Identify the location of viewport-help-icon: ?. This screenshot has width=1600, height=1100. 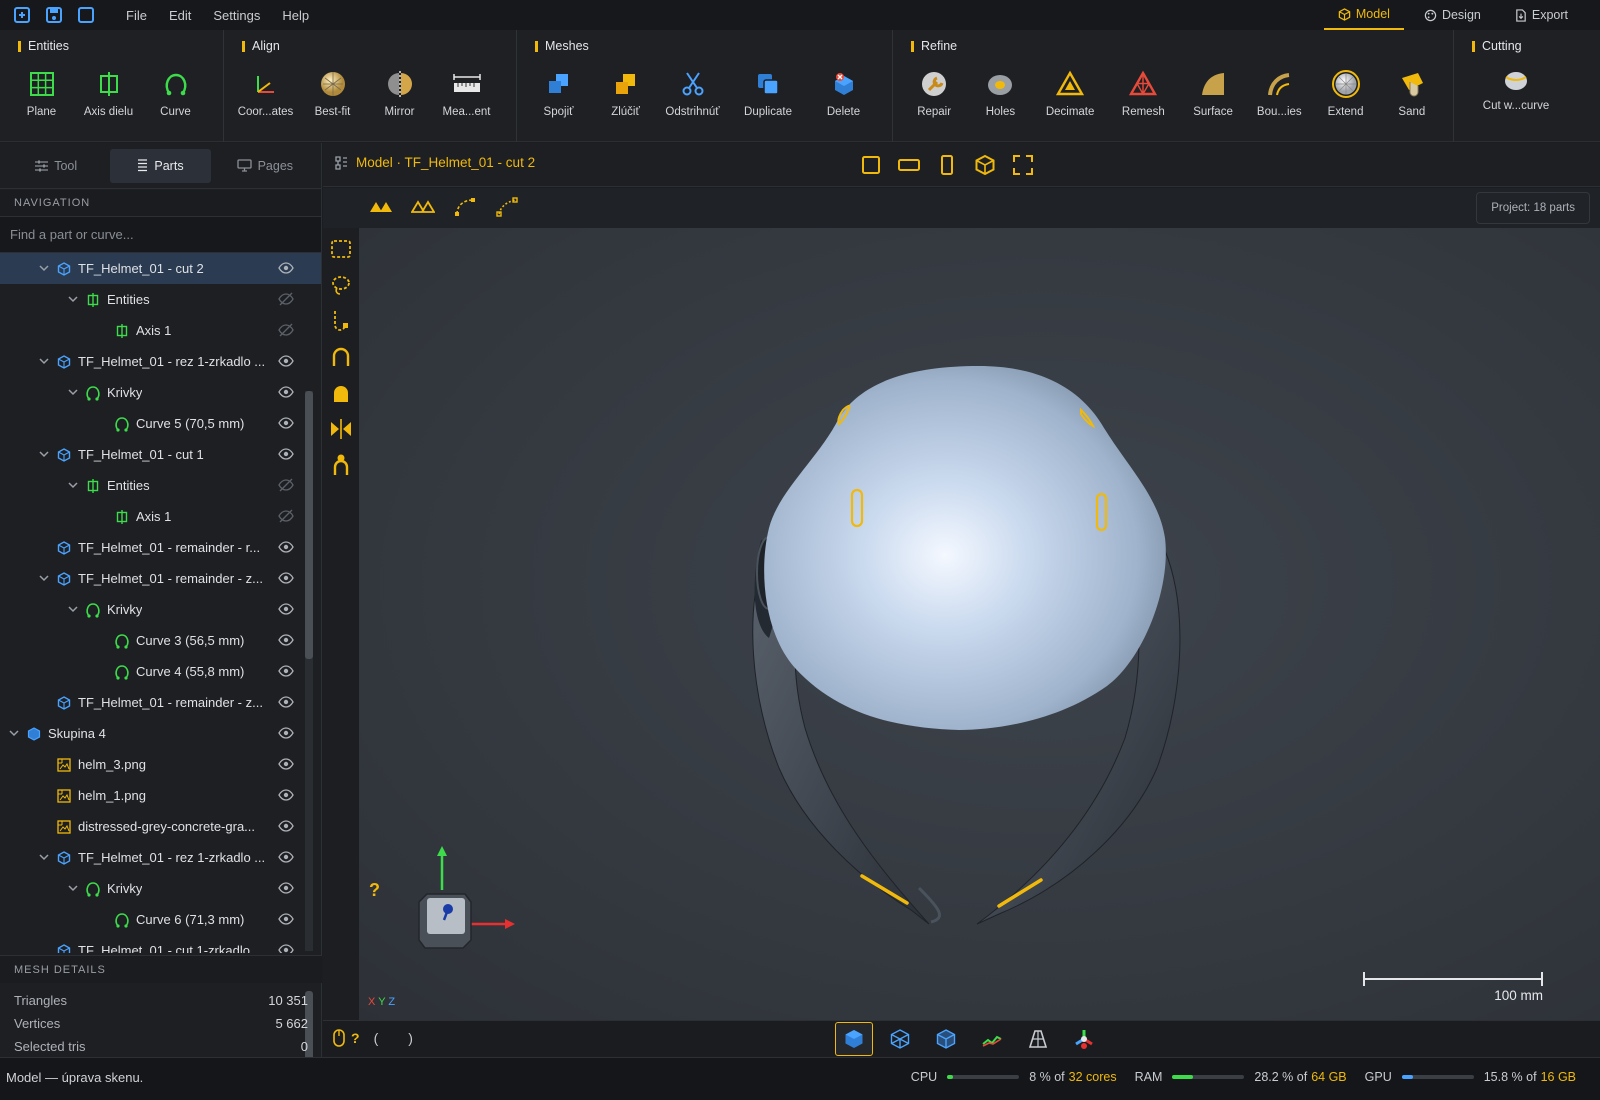
(374, 890).